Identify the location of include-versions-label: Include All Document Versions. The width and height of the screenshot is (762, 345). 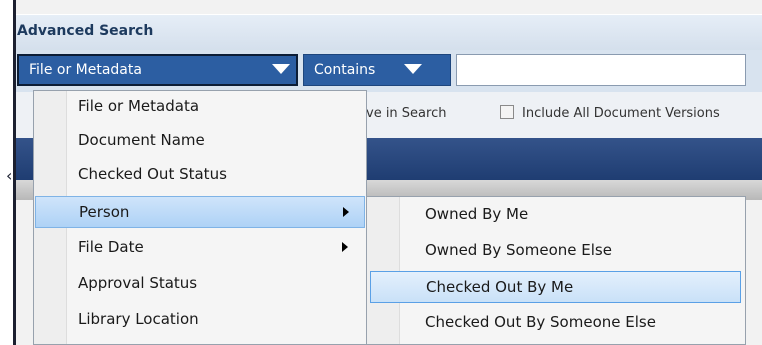
(621, 113).